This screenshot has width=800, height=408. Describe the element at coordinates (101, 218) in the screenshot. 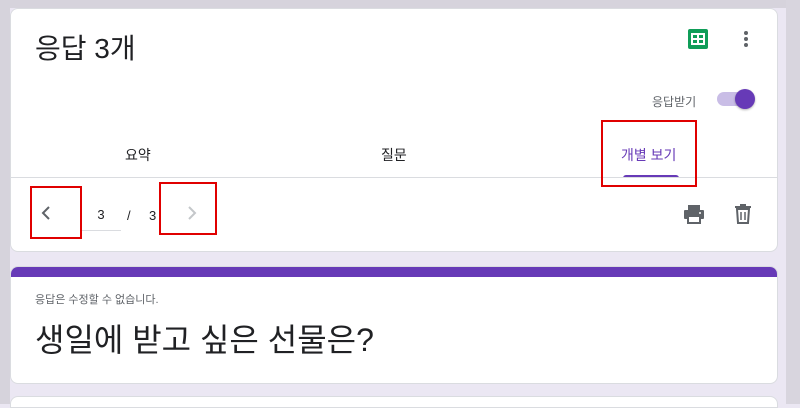

I see `page-number-input: 3` at that location.